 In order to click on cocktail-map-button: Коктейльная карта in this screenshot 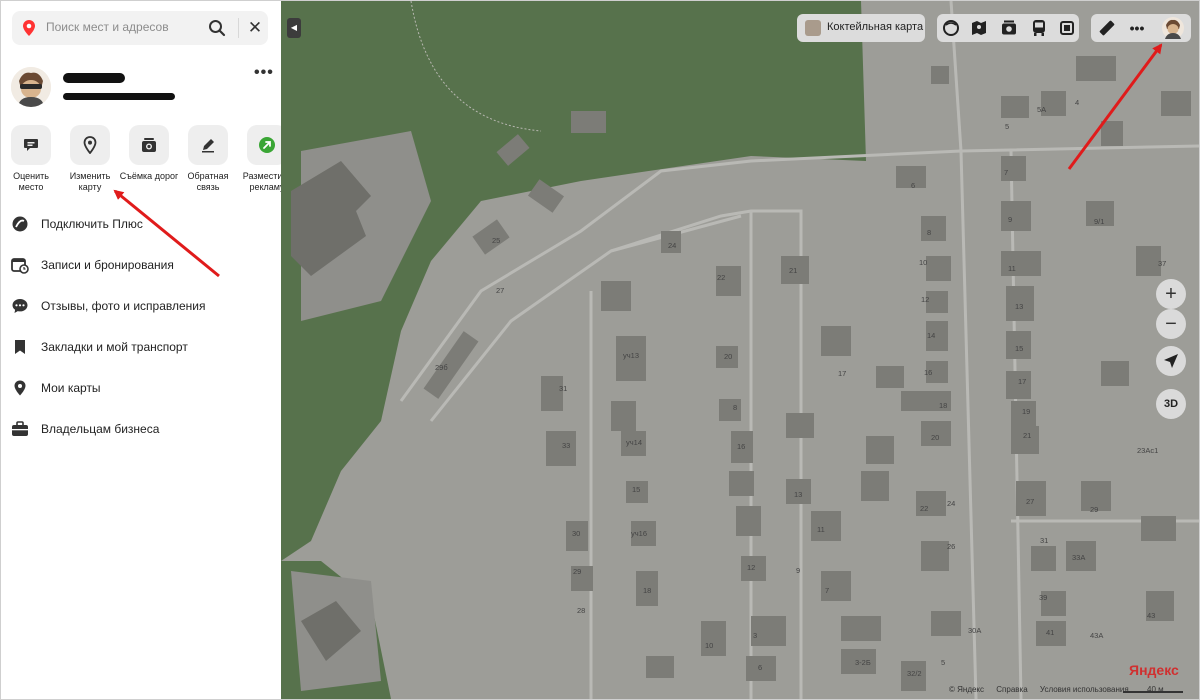, I will do `click(861, 28)`.